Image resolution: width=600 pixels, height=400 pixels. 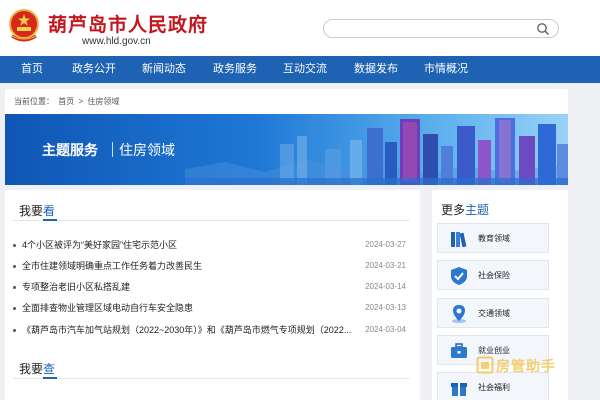 I want to click on gift-icon, so click(x=459, y=389).